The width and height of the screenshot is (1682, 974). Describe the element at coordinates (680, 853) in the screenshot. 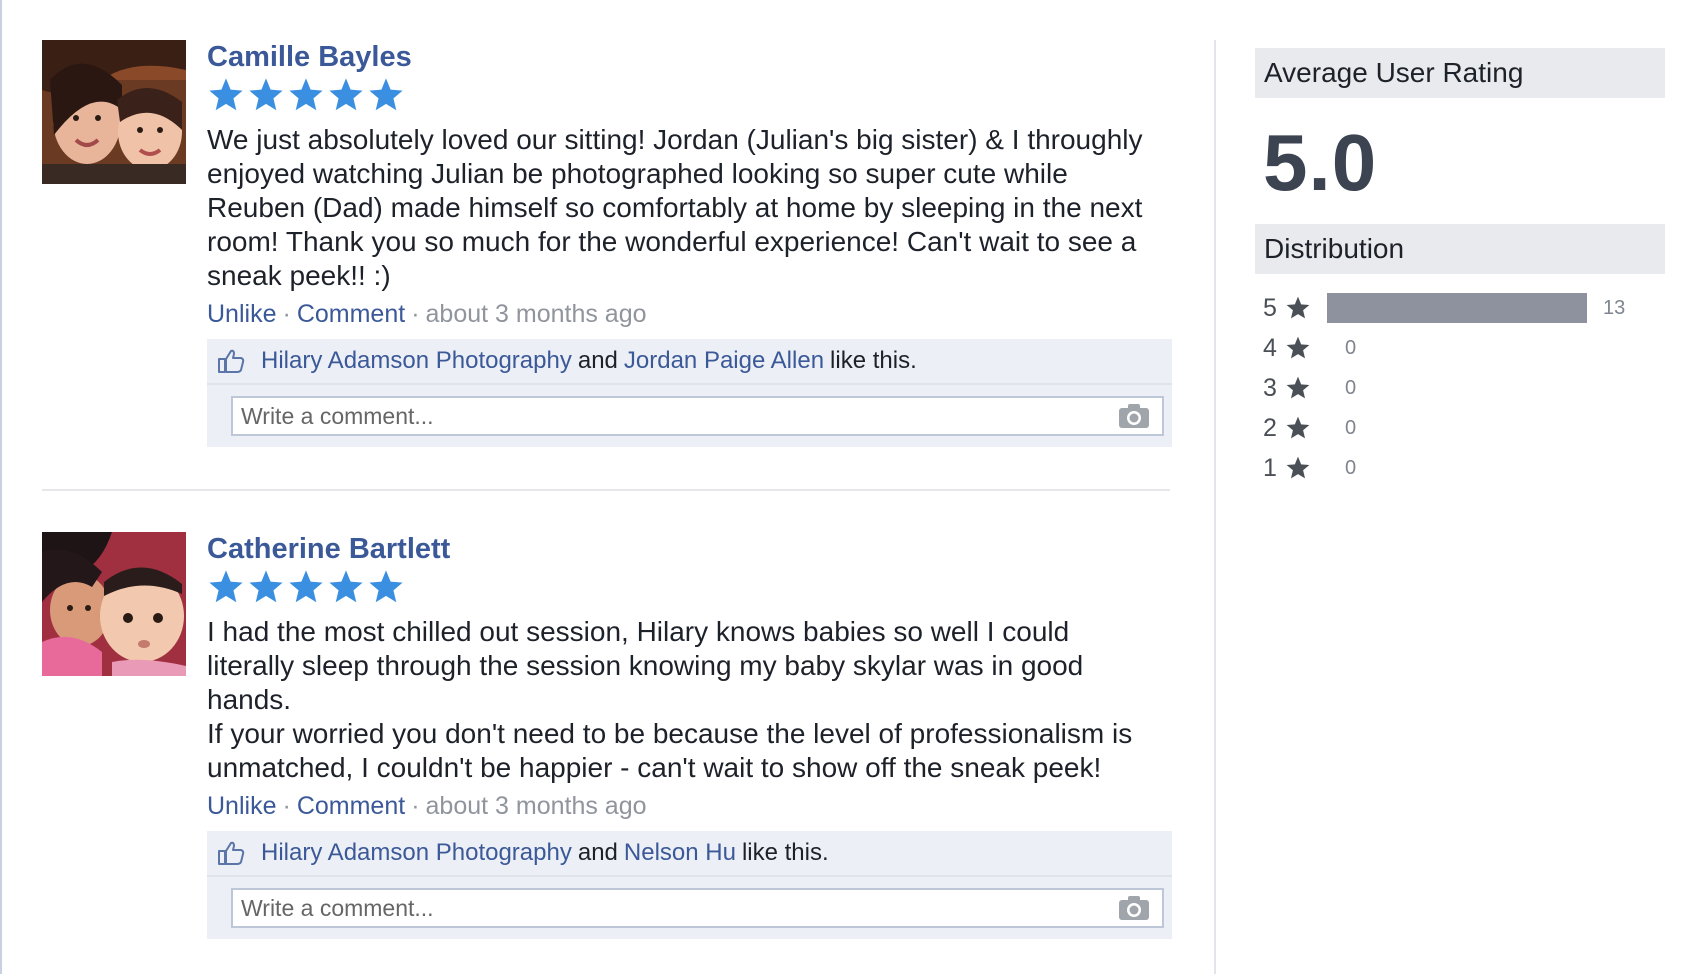

I see `liker-link: Nelson Hu` at that location.